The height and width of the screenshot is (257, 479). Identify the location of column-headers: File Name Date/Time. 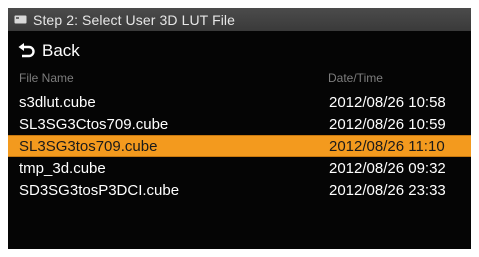
(239, 79).